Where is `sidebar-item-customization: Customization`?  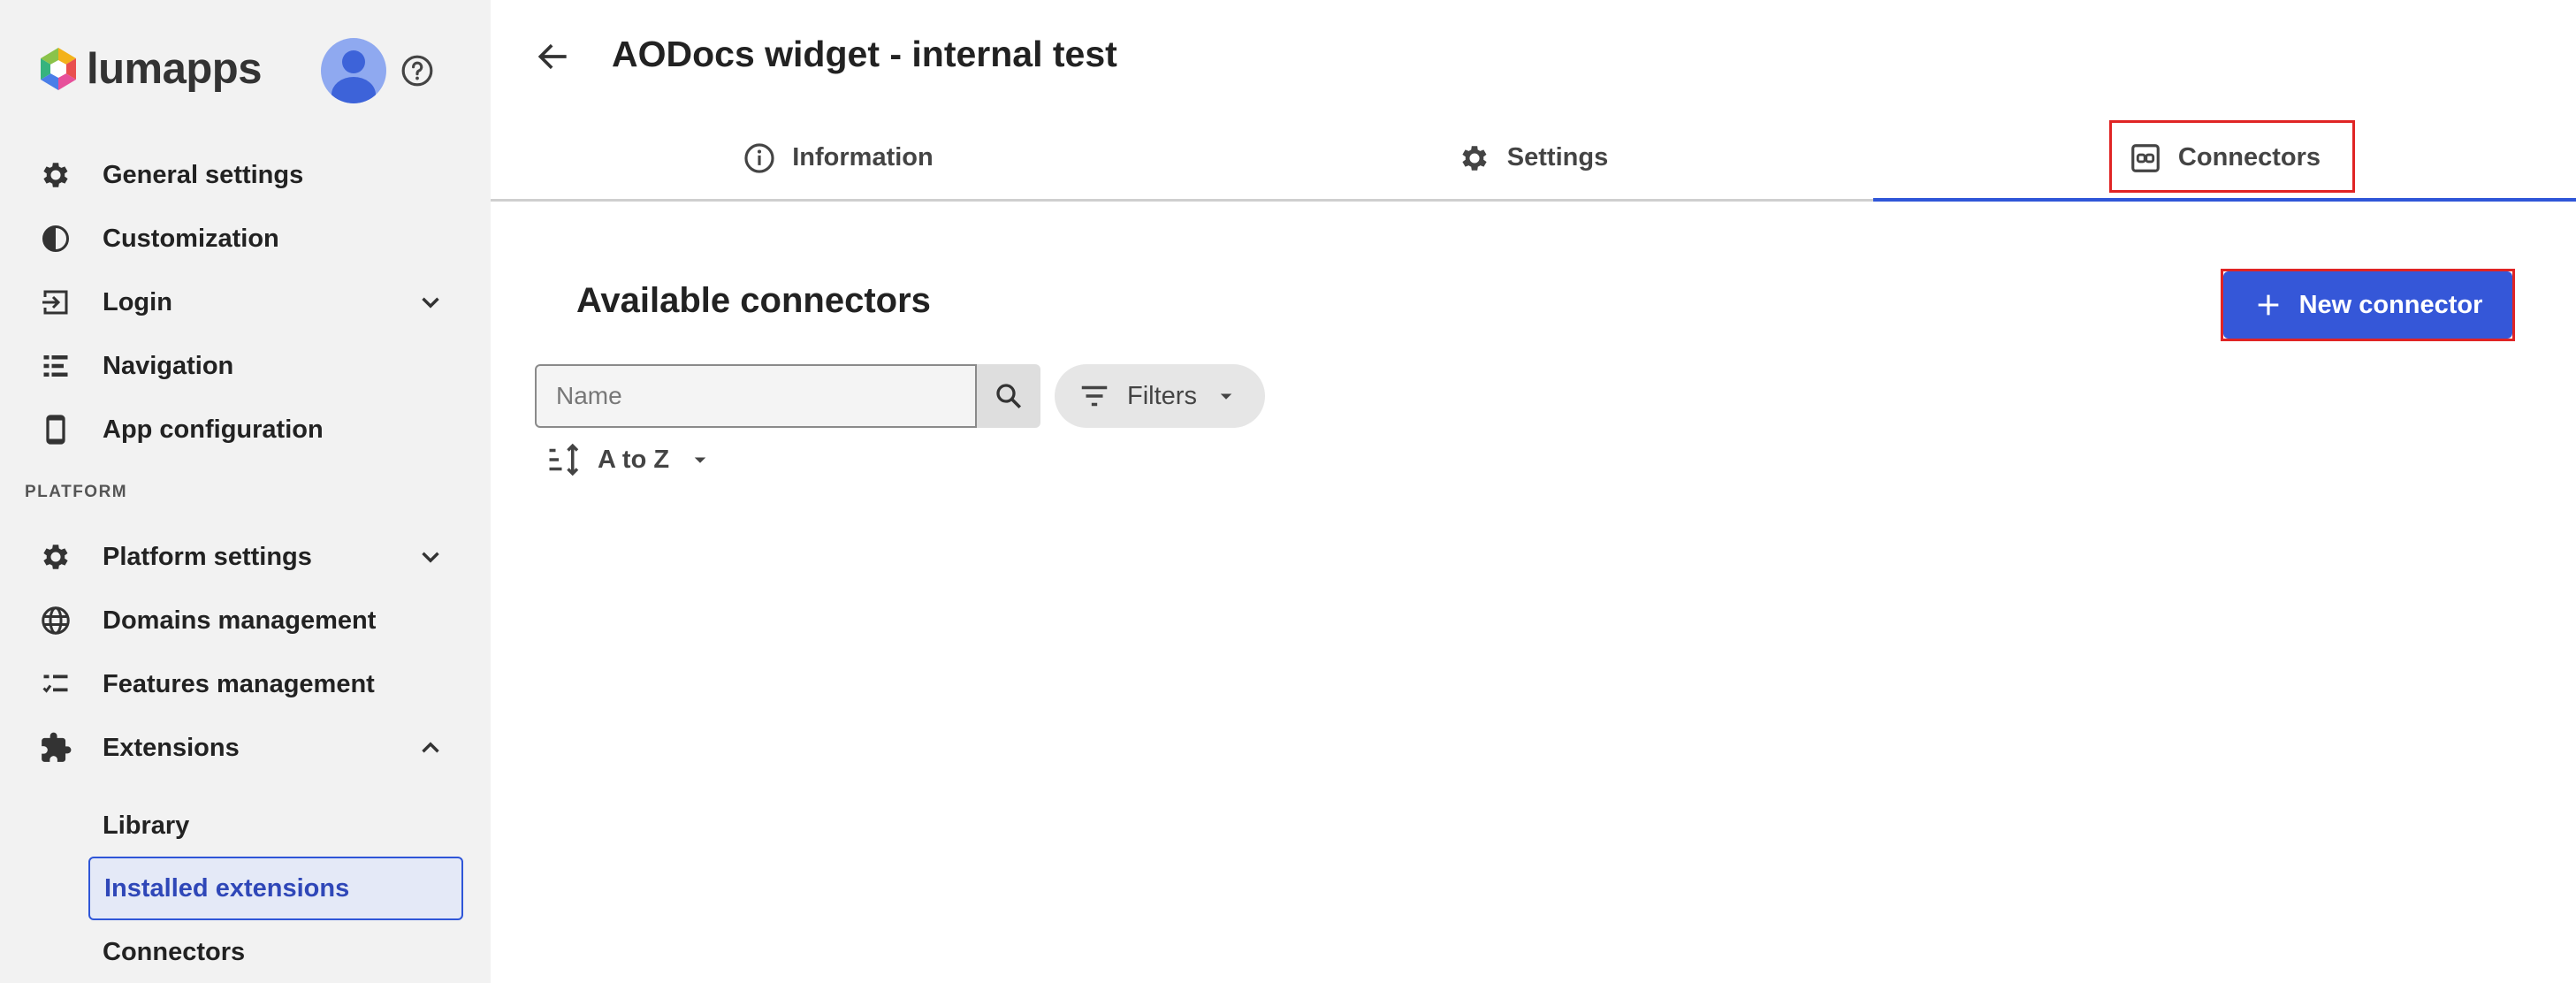 sidebar-item-customization: Customization is located at coordinates (245, 238).